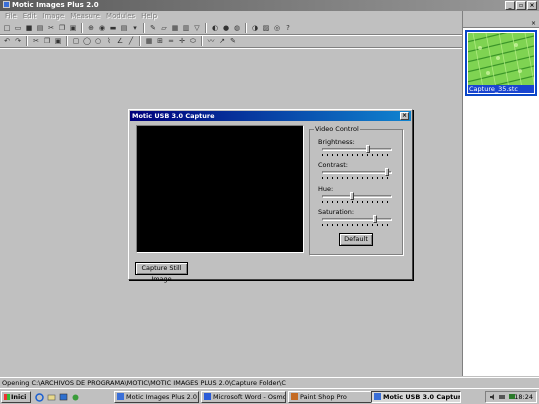  Describe the element at coordinates (7, 28) in the screenshot. I see `new-file-icon: □` at that location.